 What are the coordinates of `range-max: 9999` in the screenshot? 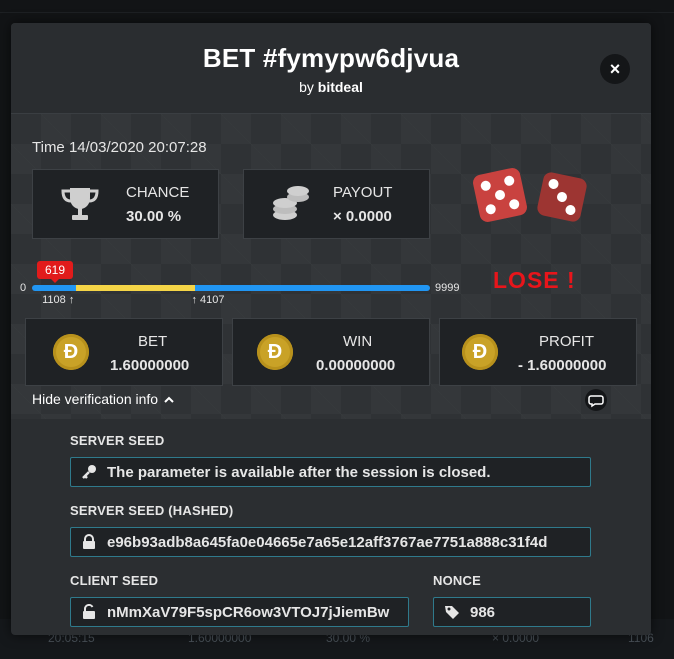 It's located at (447, 288).